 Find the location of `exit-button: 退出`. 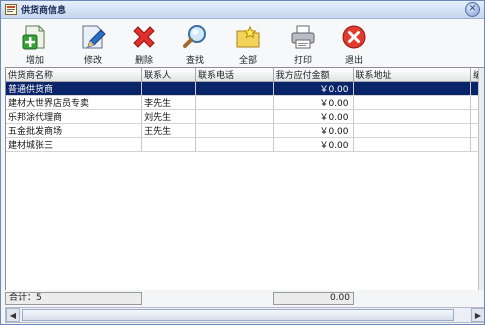

exit-button: 退出 is located at coordinates (354, 43).